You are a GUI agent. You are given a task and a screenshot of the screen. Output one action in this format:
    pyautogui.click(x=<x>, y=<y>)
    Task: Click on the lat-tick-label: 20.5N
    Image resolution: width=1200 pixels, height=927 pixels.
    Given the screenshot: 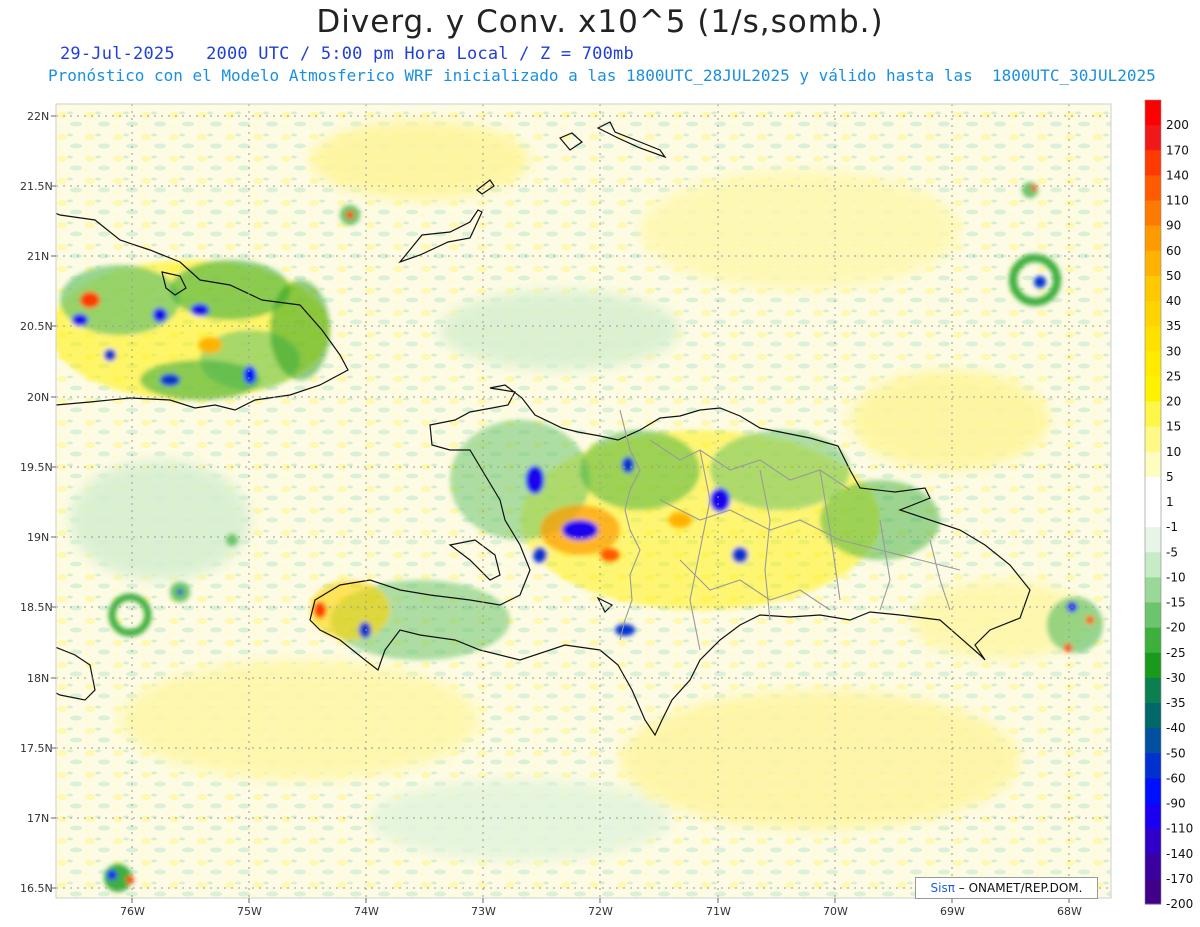 What is the action you would take?
    pyautogui.click(x=36, y=326)
    